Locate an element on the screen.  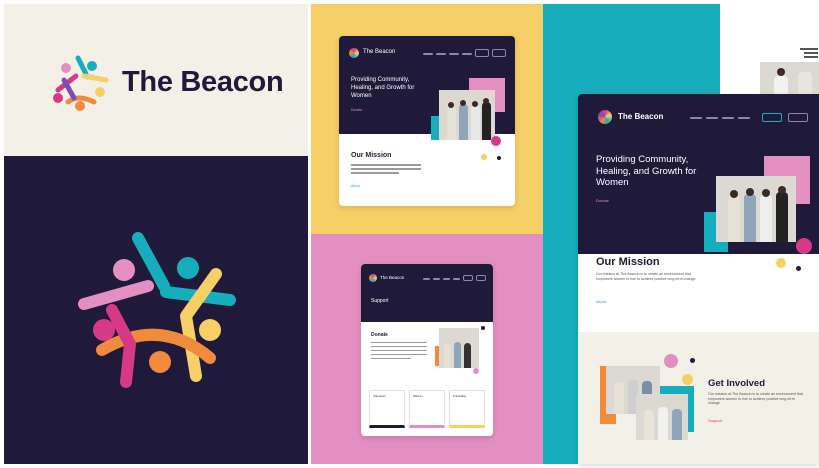
card-title: Partner is located at coordinates (418, 396).